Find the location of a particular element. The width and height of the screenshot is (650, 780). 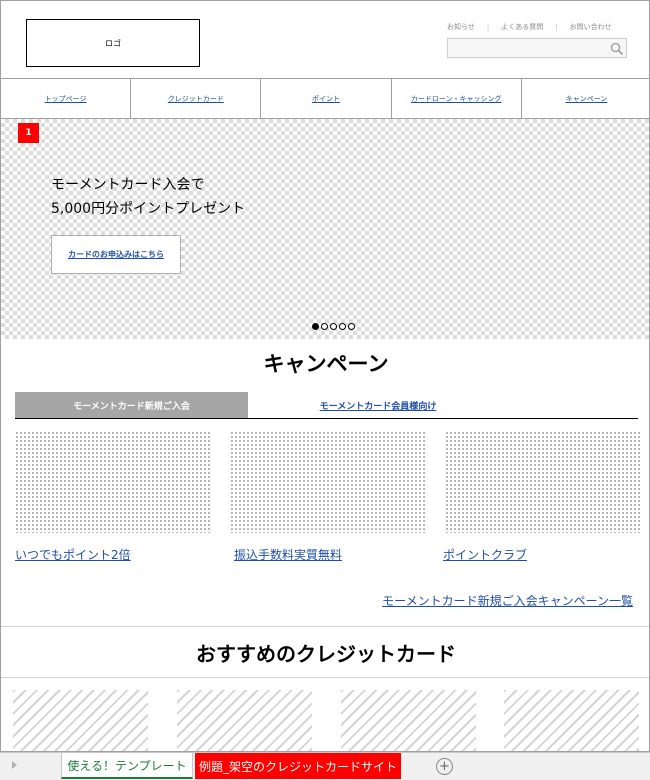

carousel-dots is located at coordinates (333, 326).